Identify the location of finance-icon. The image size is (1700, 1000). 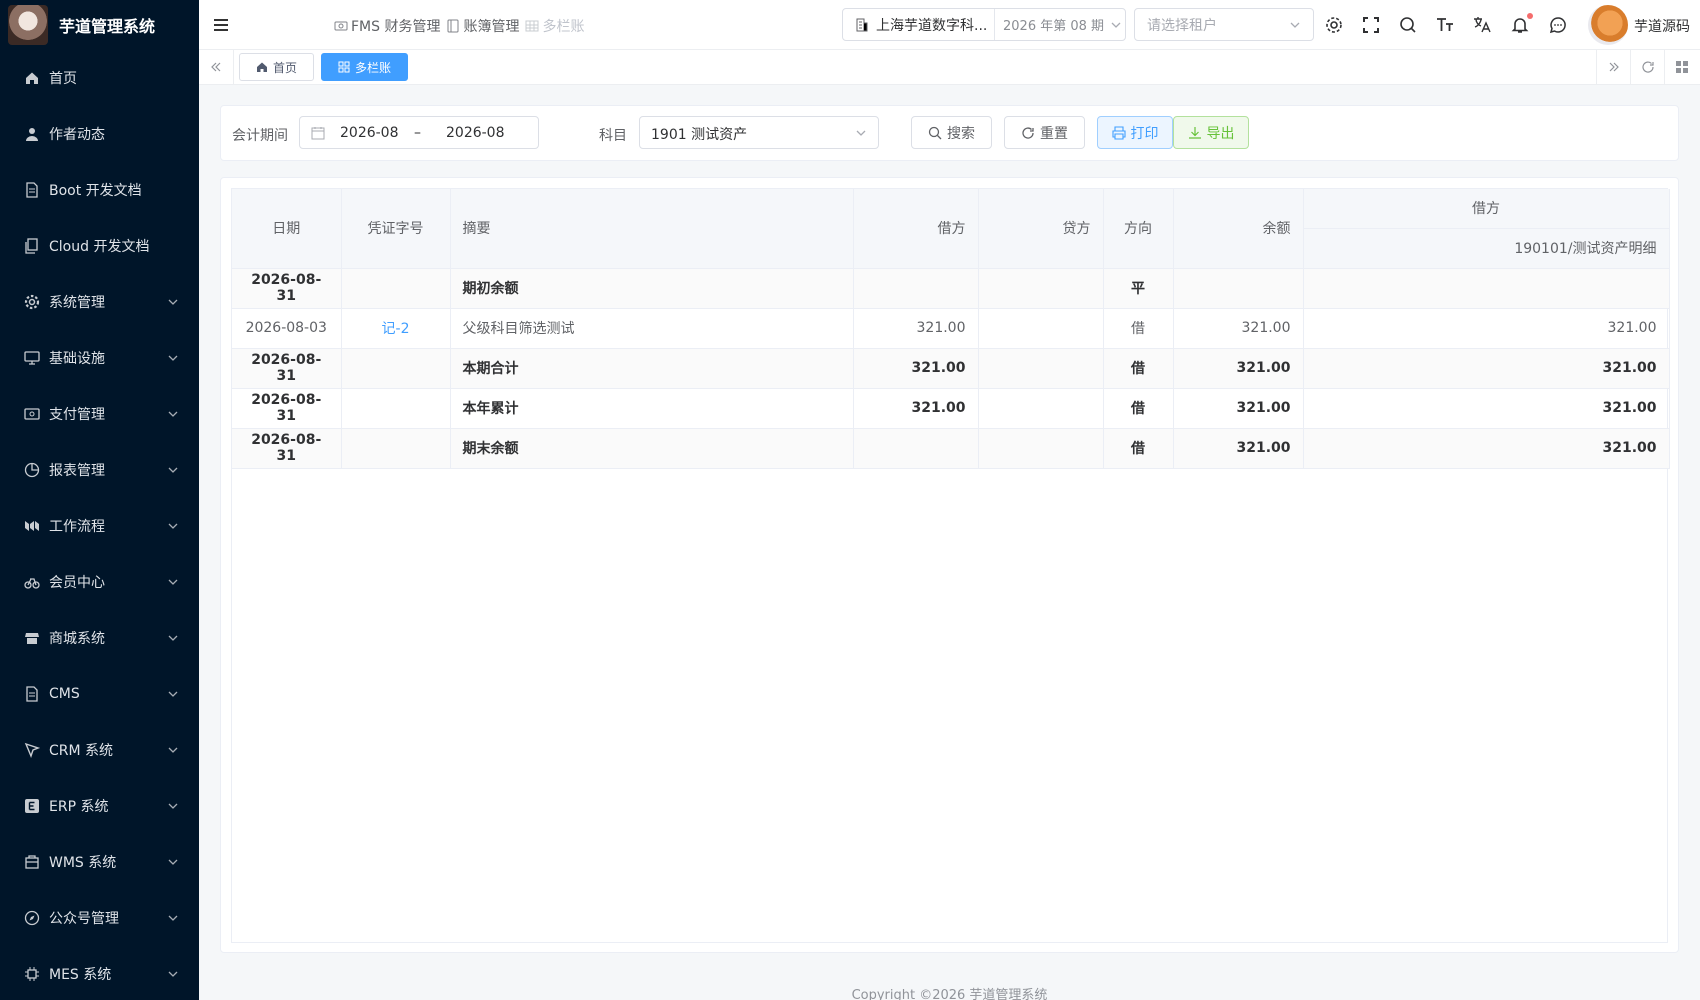
(341, 26).